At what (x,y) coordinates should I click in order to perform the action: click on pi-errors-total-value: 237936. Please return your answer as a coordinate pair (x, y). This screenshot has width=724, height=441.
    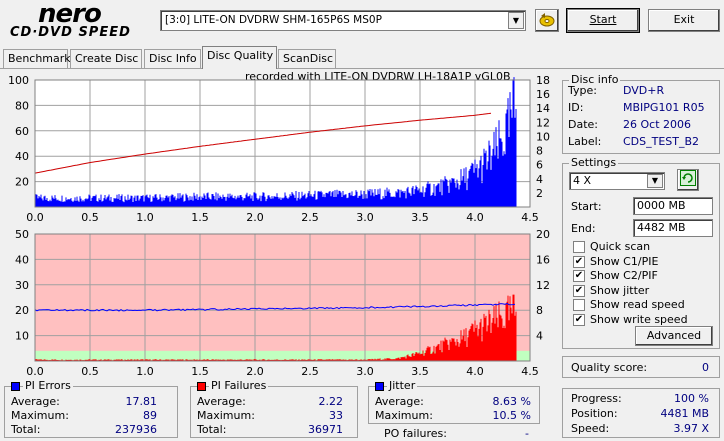
    Looking at the image, I should click on (136, 429).